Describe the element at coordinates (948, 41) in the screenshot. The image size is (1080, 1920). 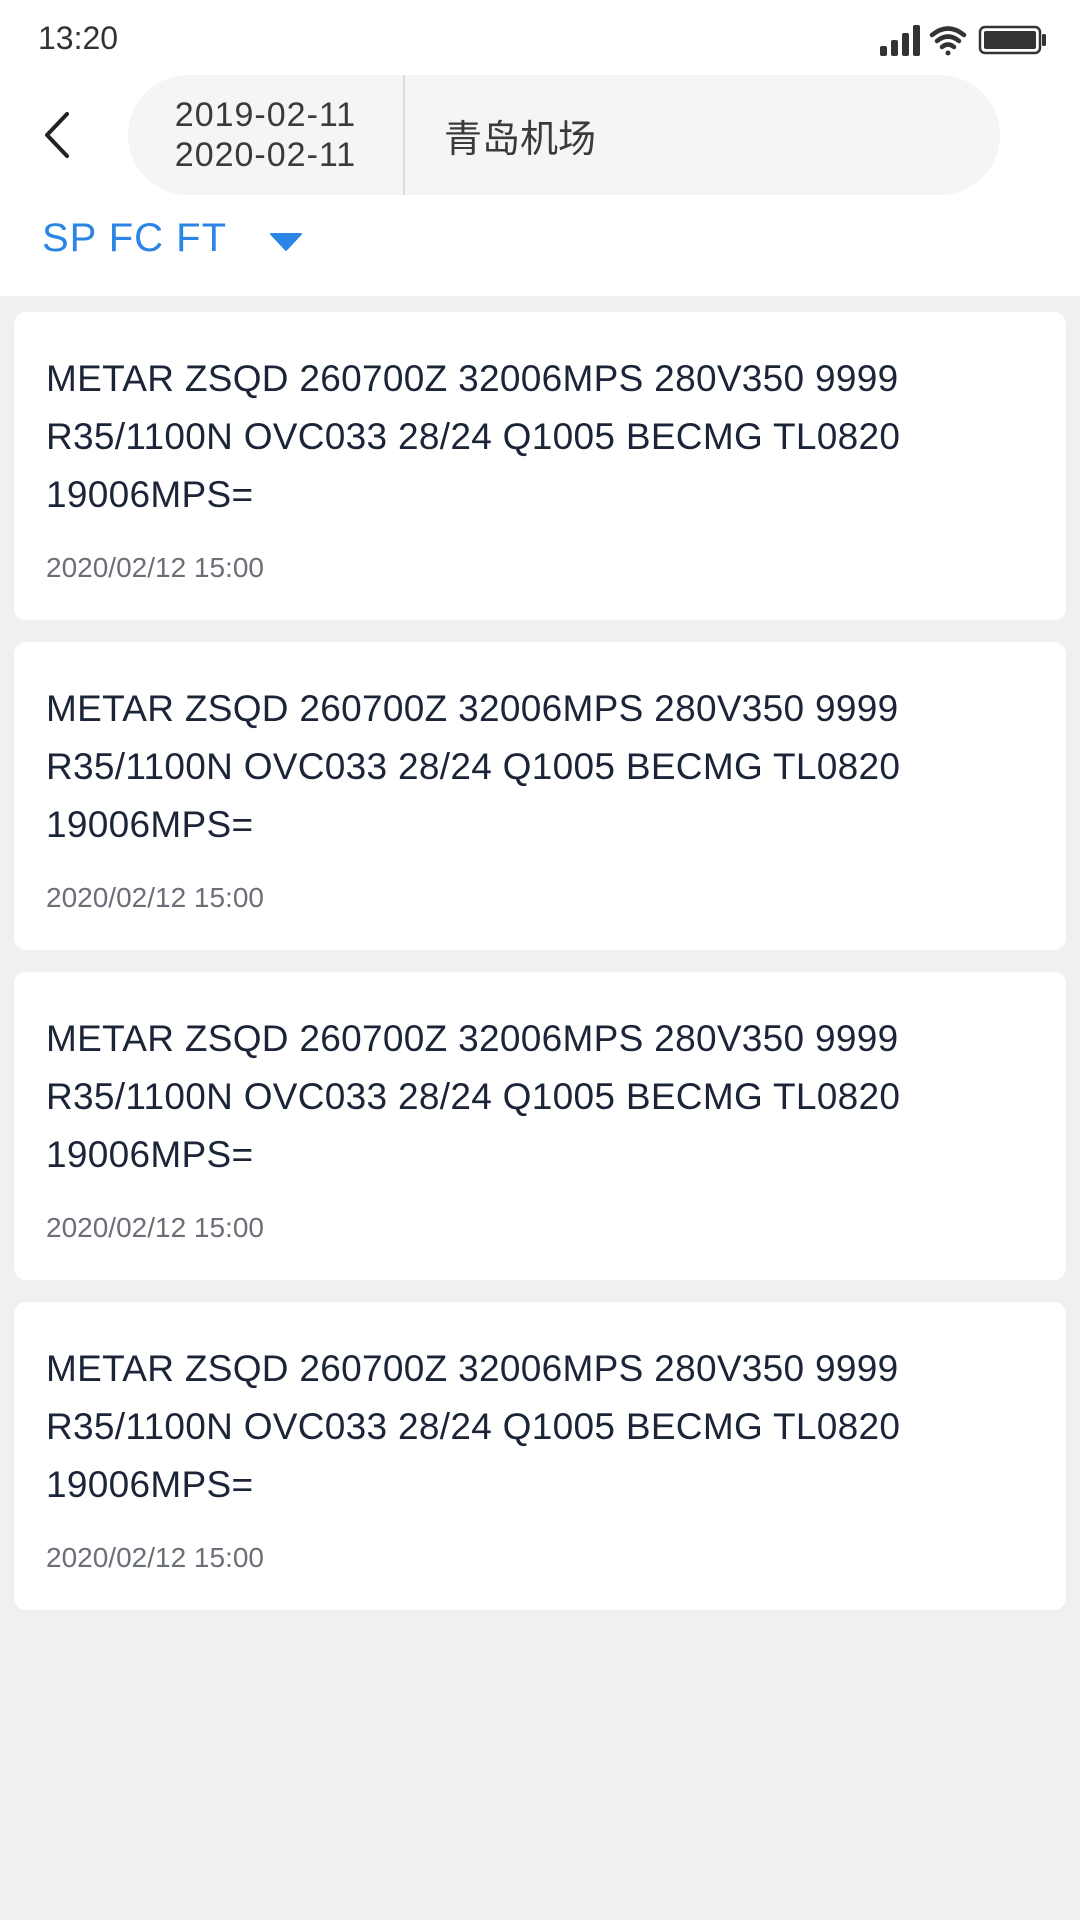
I see `wifi-icon` at that location.